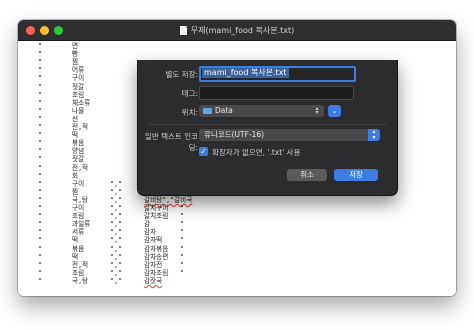 The height and width of the screenshot is (330, 474). I want to click on tags-input, so click(276, 93).